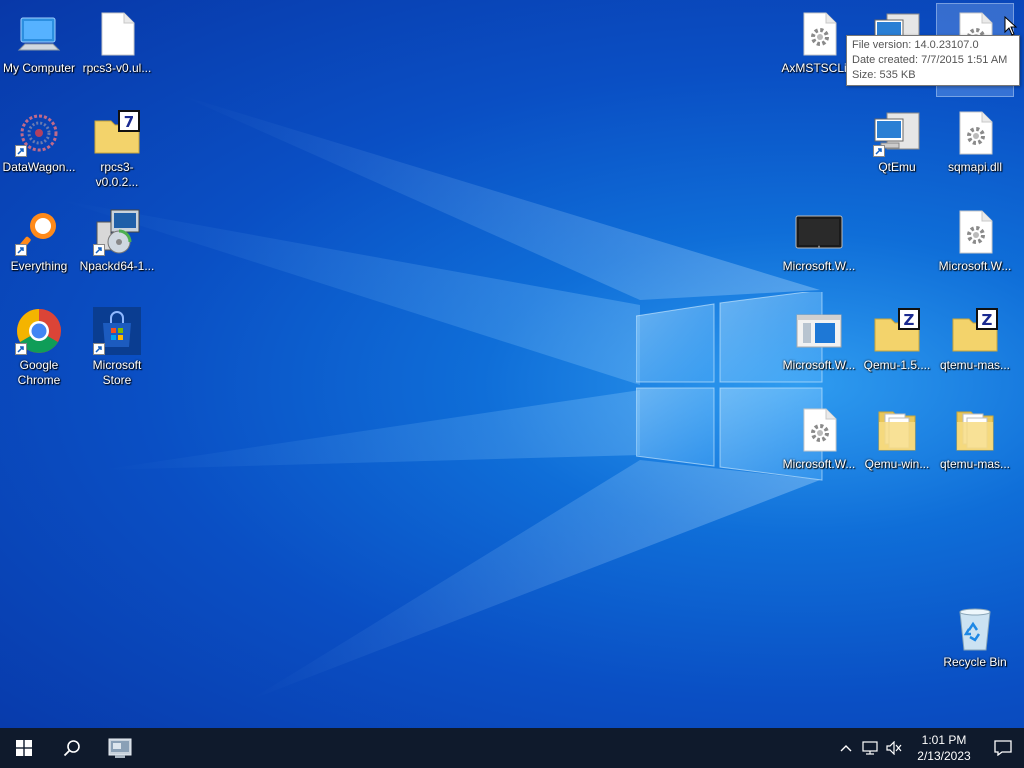  I want to click on desktop-icon-microsoft-store: Microsoft Store, so click(117, 347).